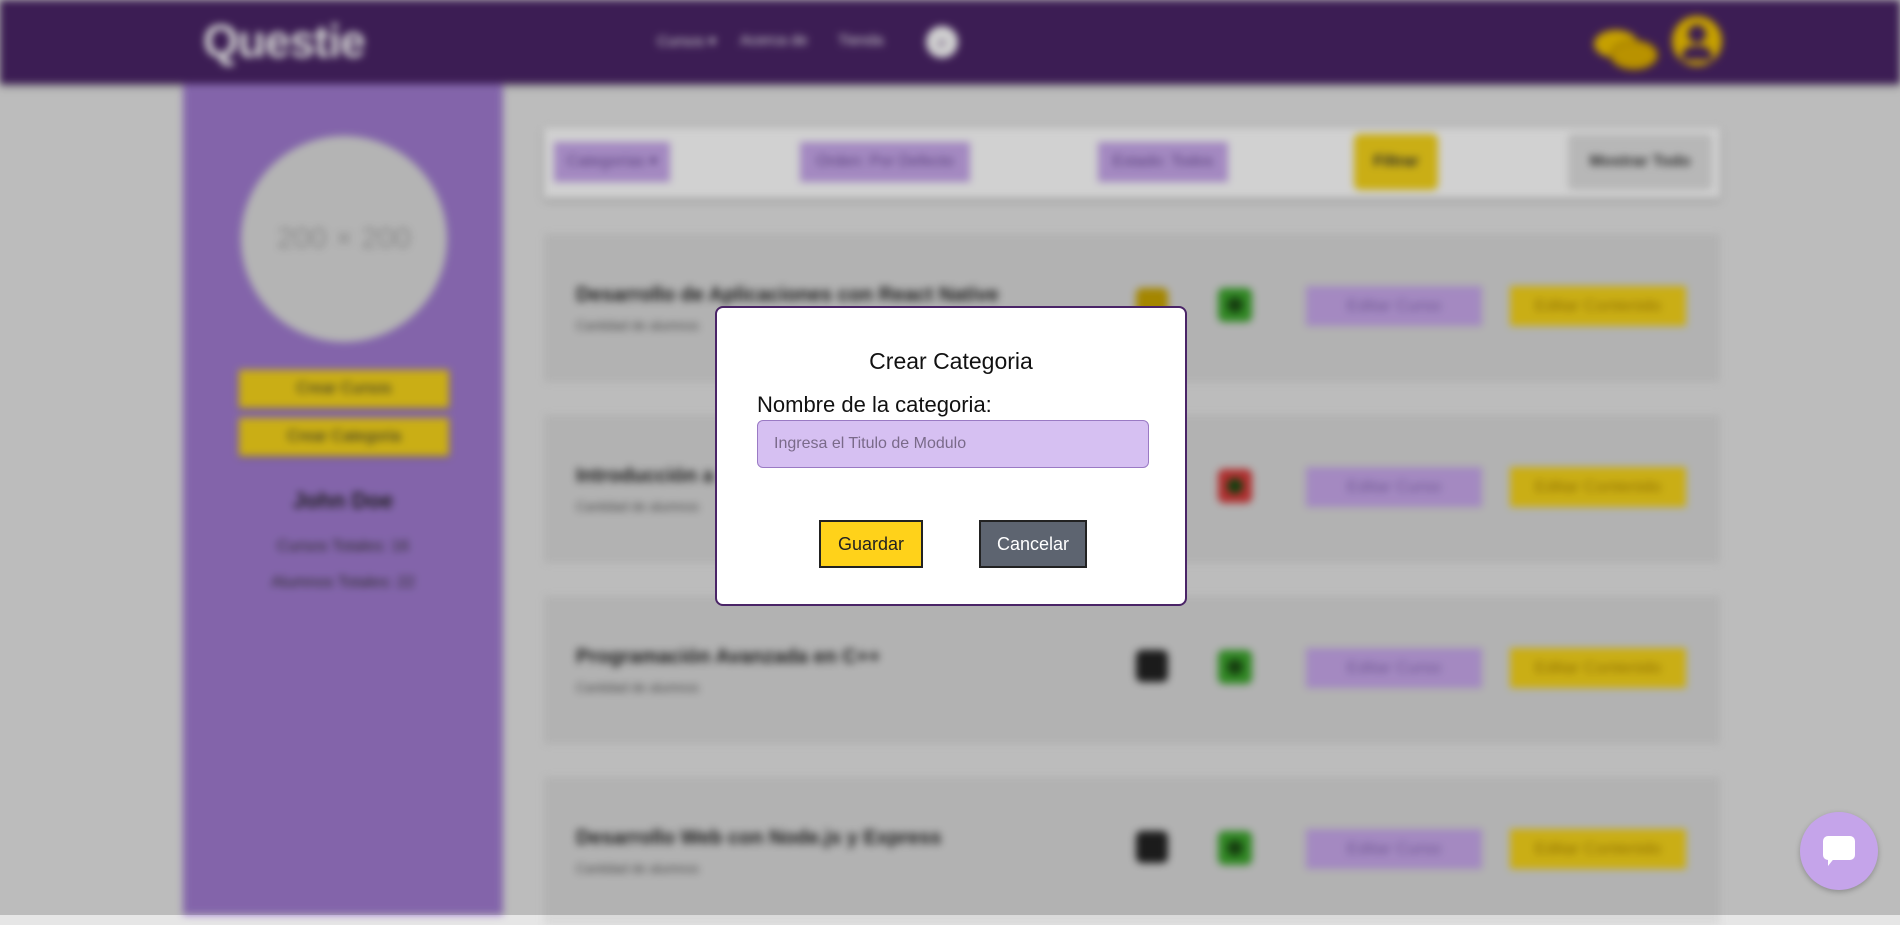 The width and height of the screenshot is (1900, 925). What do you see at coordinates (871, 544) in the screenshot?
I see `guardar-button: Guardar` at bounding box center [871, 544].